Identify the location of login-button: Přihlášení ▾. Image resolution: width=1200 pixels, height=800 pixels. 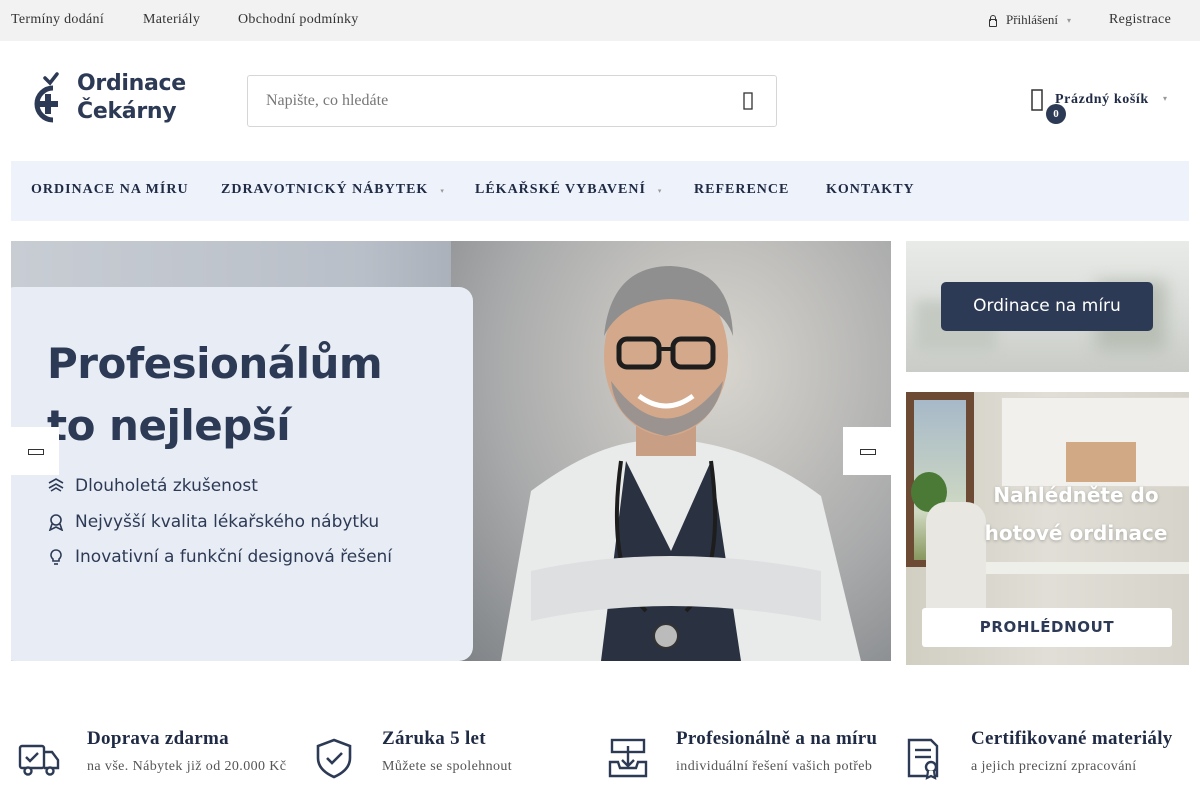
(1029, 20).